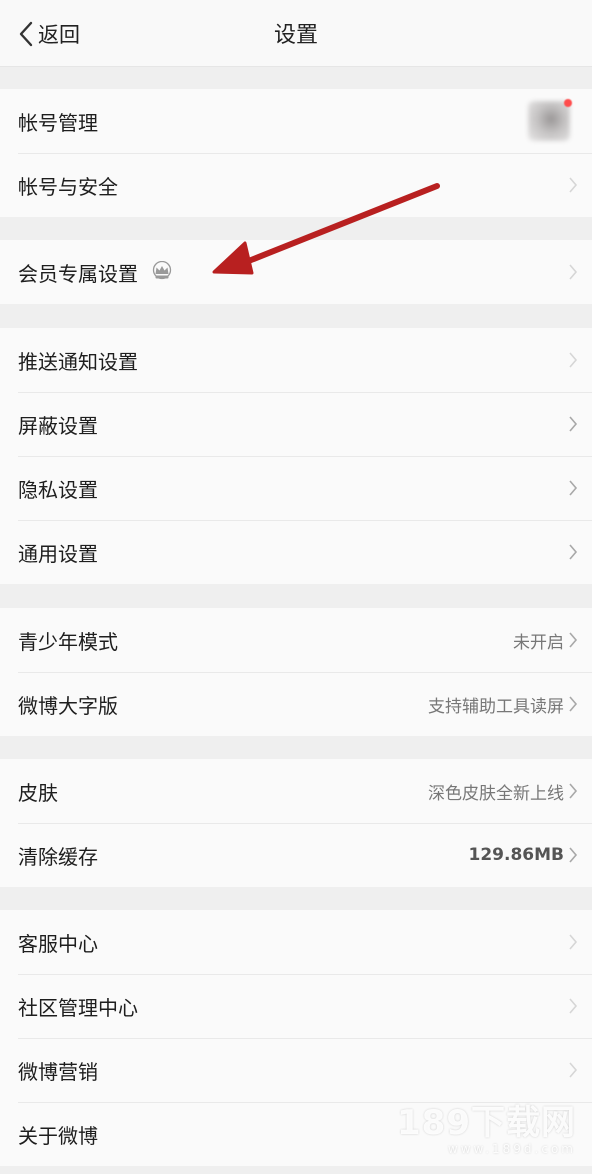 This screenshot has width=592, height=1174. I want to click on row-customer-service: 客服中心, so click(296, 942).